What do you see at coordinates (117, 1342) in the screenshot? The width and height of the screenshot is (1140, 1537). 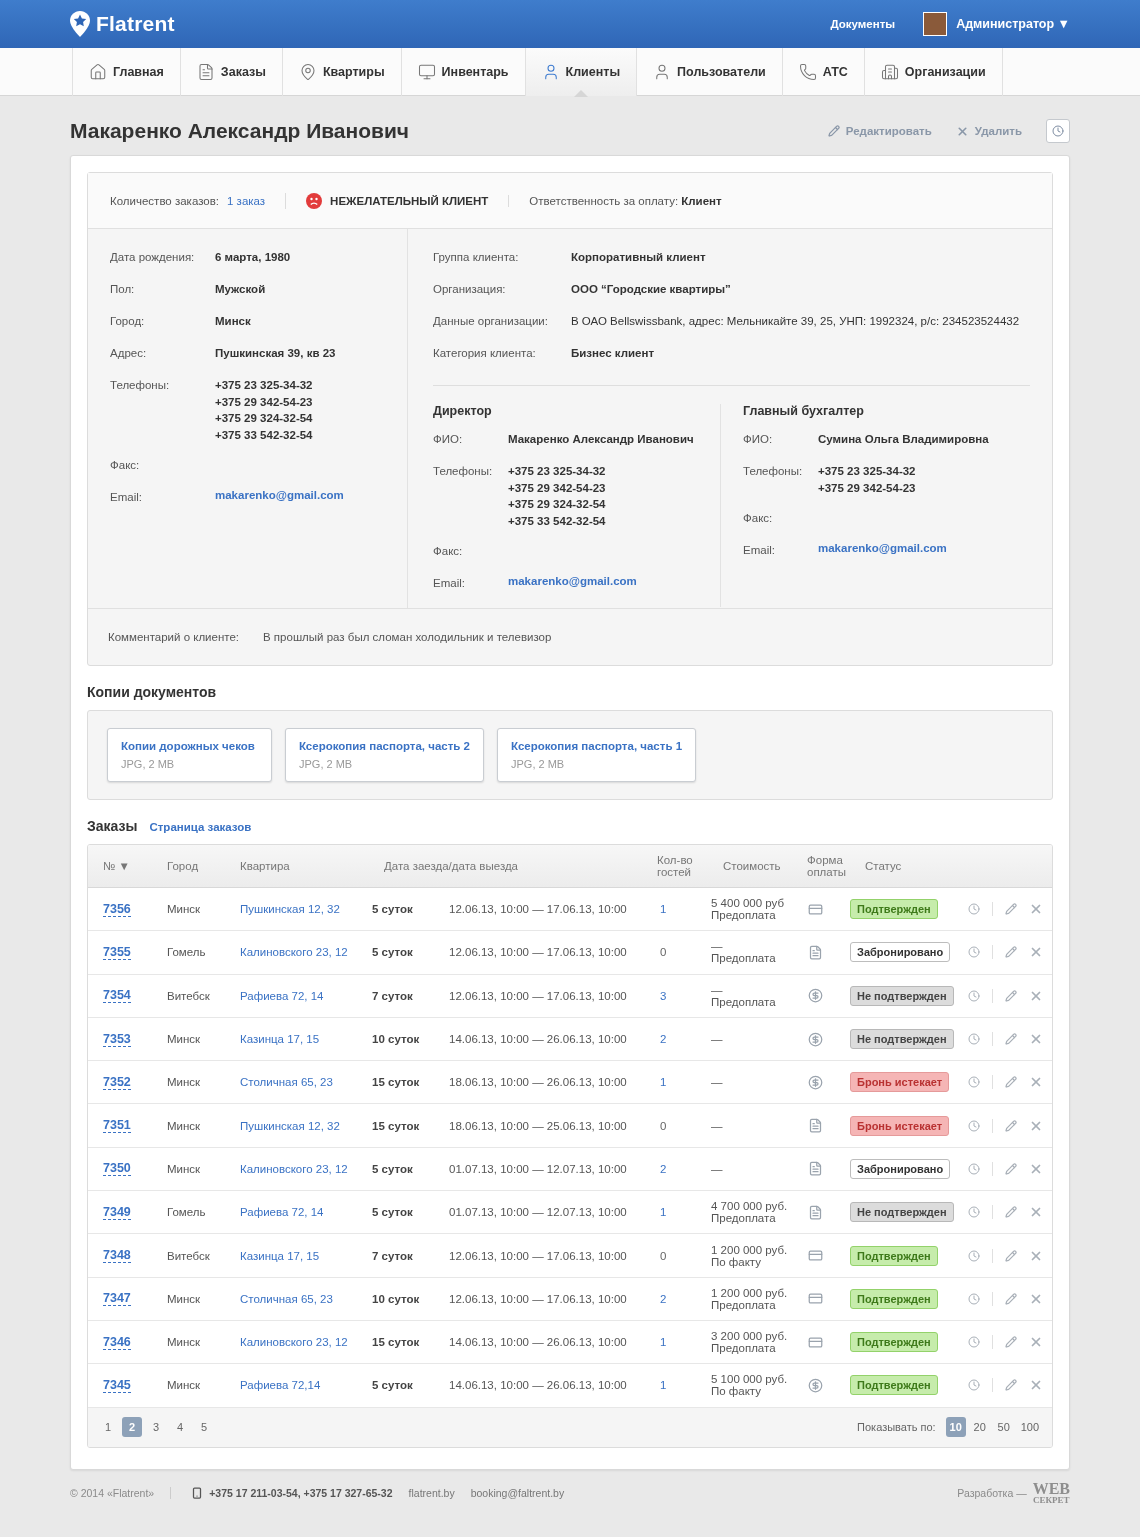 I see `order-id-link: 7346` at bounding box center [117, 1342].